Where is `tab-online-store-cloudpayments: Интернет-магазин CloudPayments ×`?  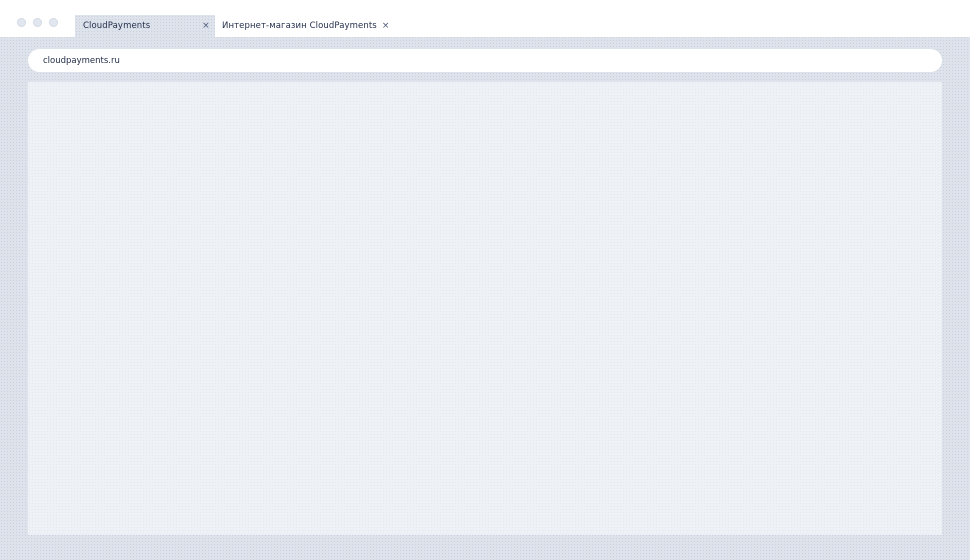
tab-online-store-cloudpayments: Интернет-магазин CloudPayments × is located at coordinates (302, 26).